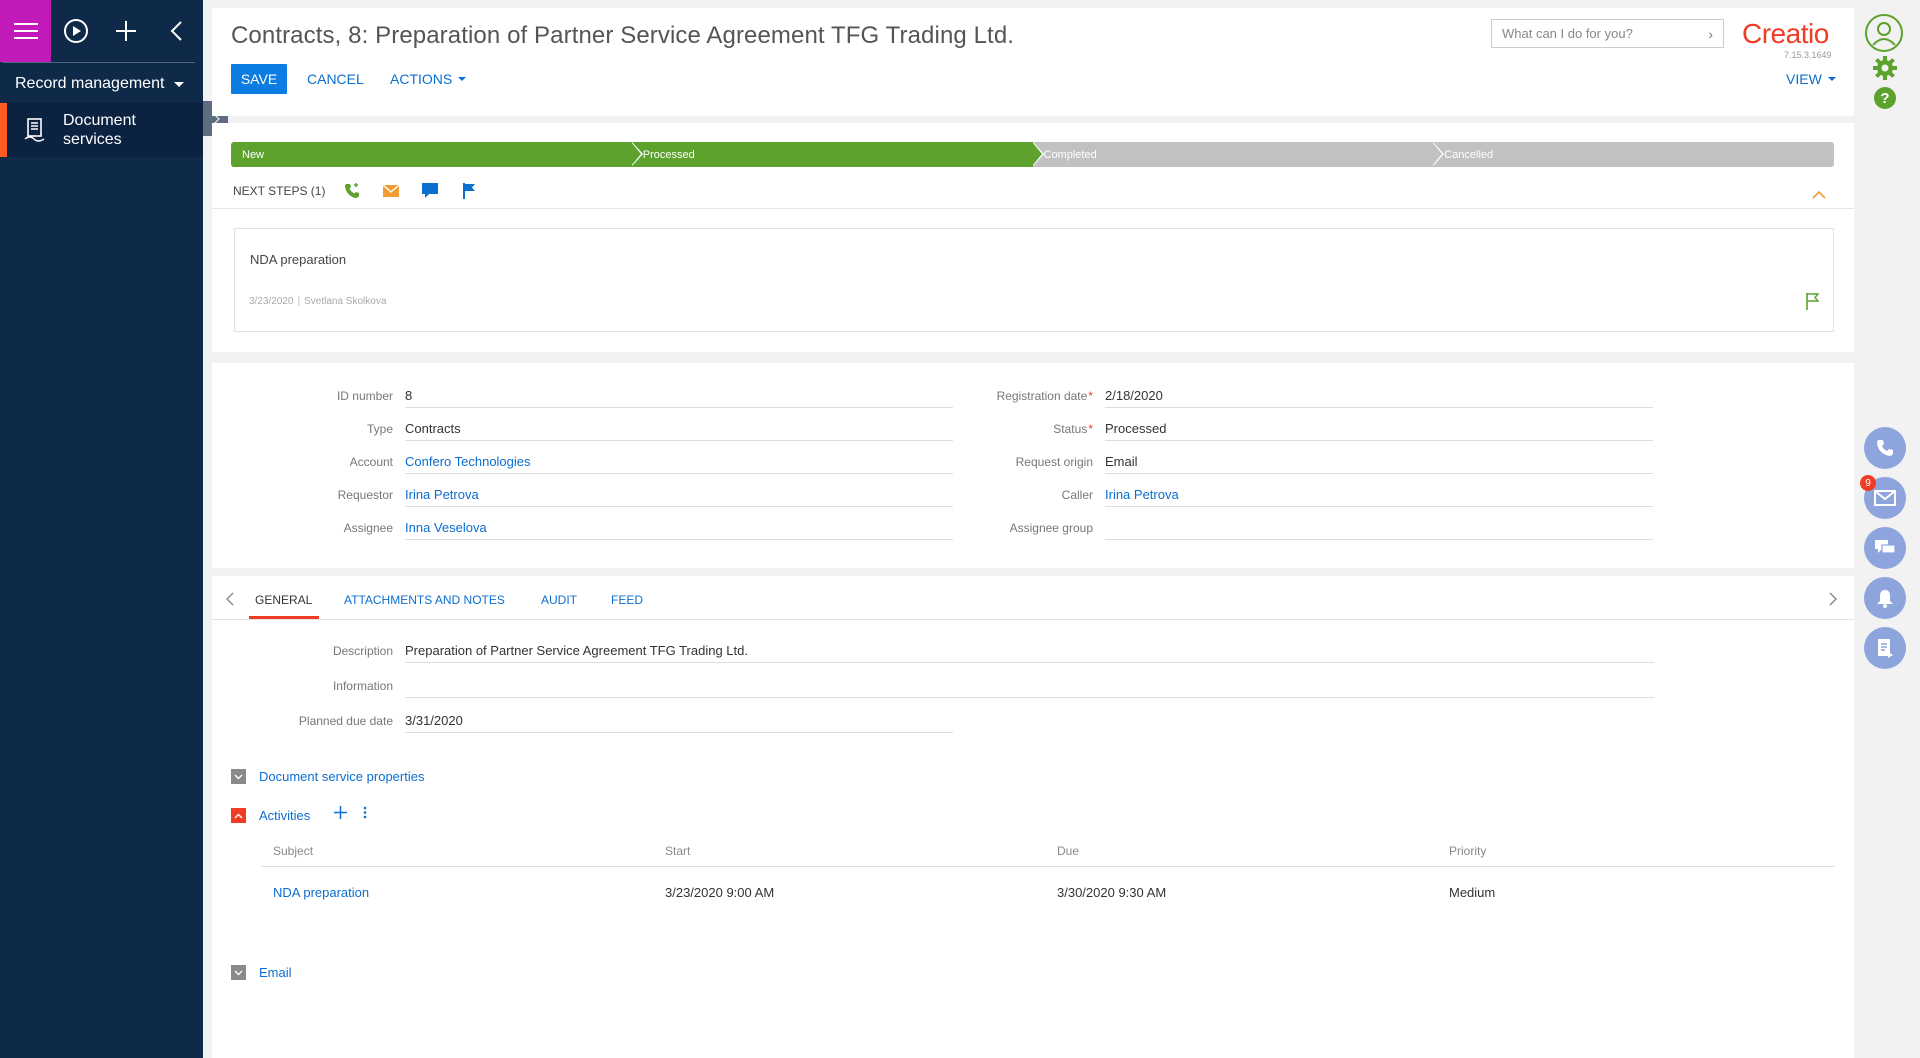  Describe the element at coordinates (1379, 429) in the screenshot. I see `status-field: Processed` at that location.